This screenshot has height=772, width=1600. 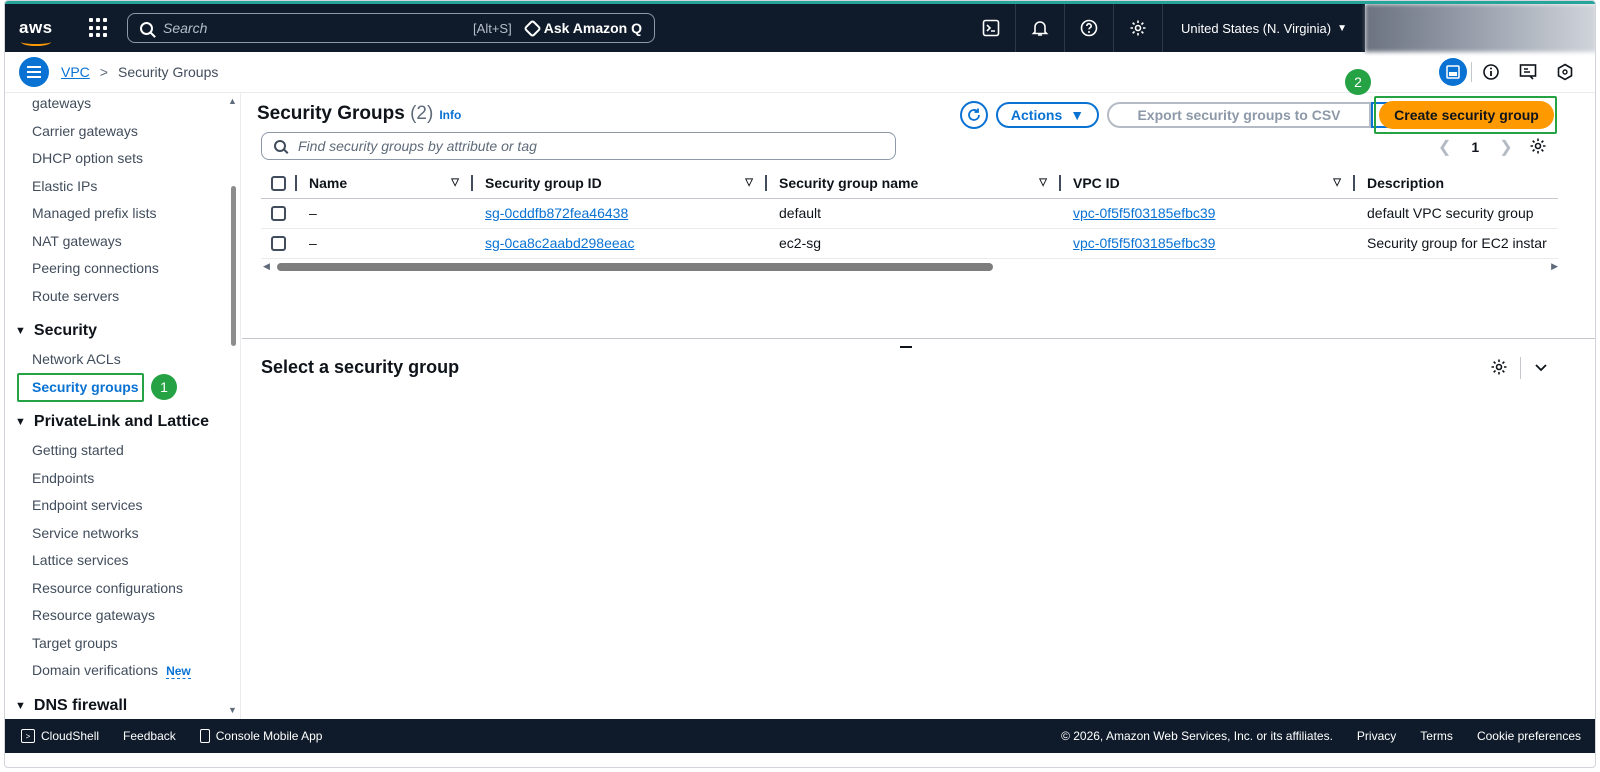 What do you see at coordinates (422, 113) in the screenshot?
I see `item-count: (2)` at bounding box center [422, 113].